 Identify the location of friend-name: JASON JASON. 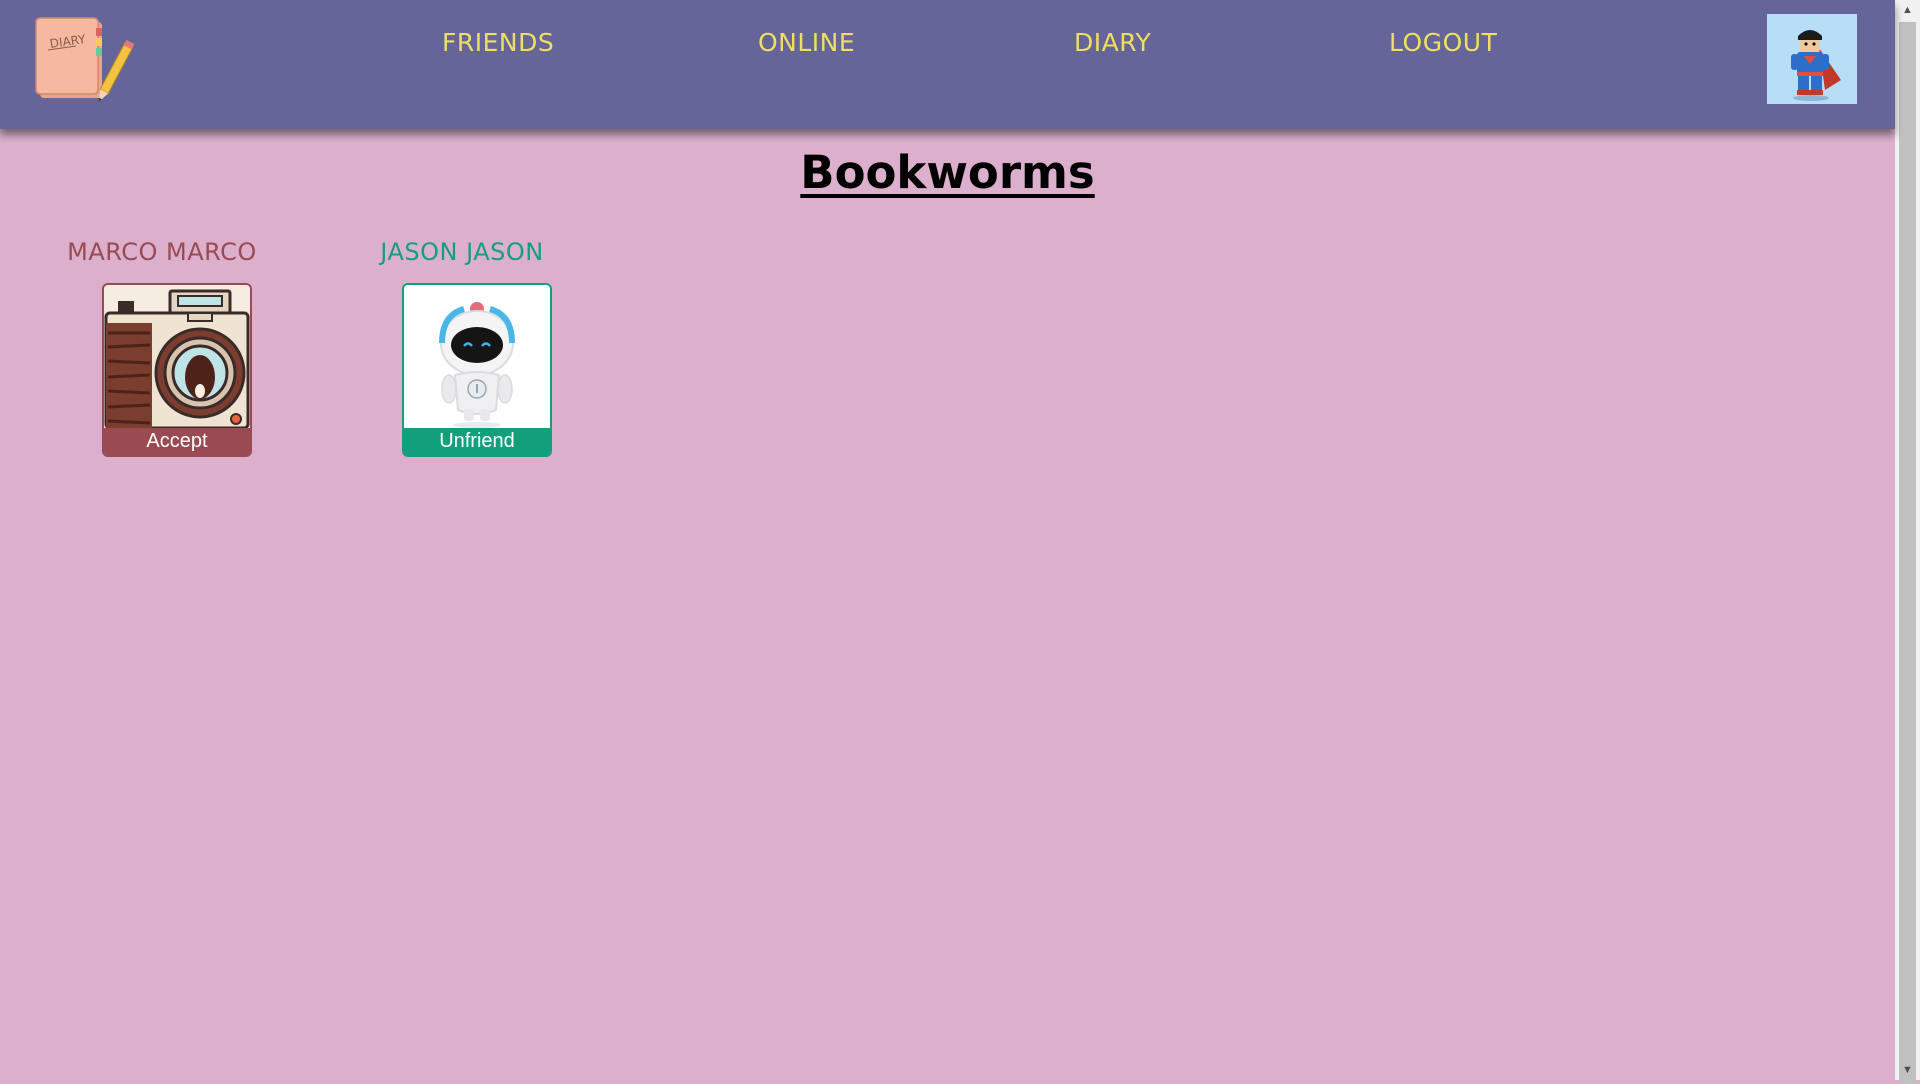
(462, 252).